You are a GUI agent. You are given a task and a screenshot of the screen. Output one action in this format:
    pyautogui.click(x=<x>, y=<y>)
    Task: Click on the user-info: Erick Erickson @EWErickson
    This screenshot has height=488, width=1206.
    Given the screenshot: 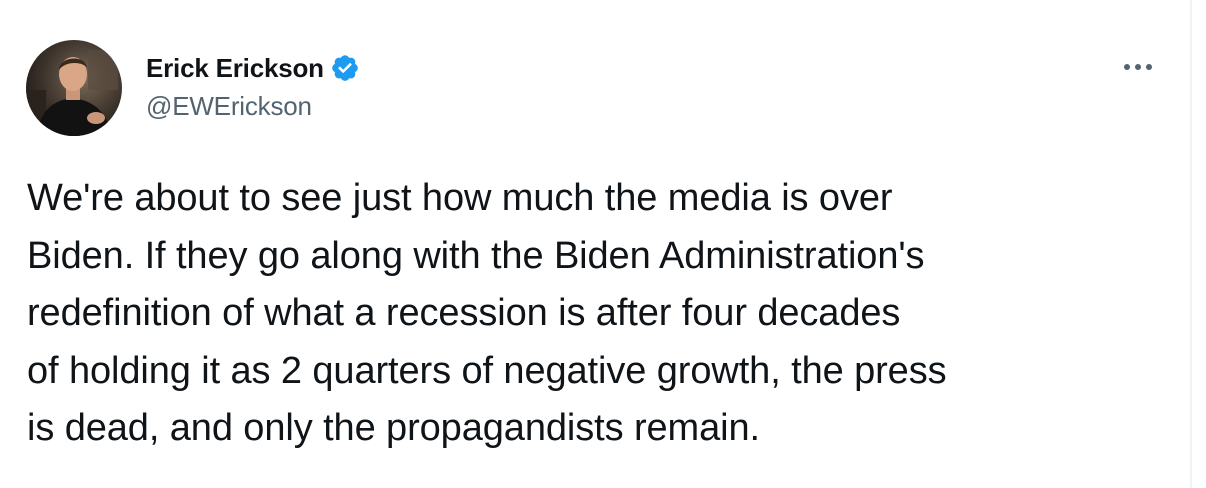 What is the action you would take?
    pyautogui.click(x=253, y=86)
    